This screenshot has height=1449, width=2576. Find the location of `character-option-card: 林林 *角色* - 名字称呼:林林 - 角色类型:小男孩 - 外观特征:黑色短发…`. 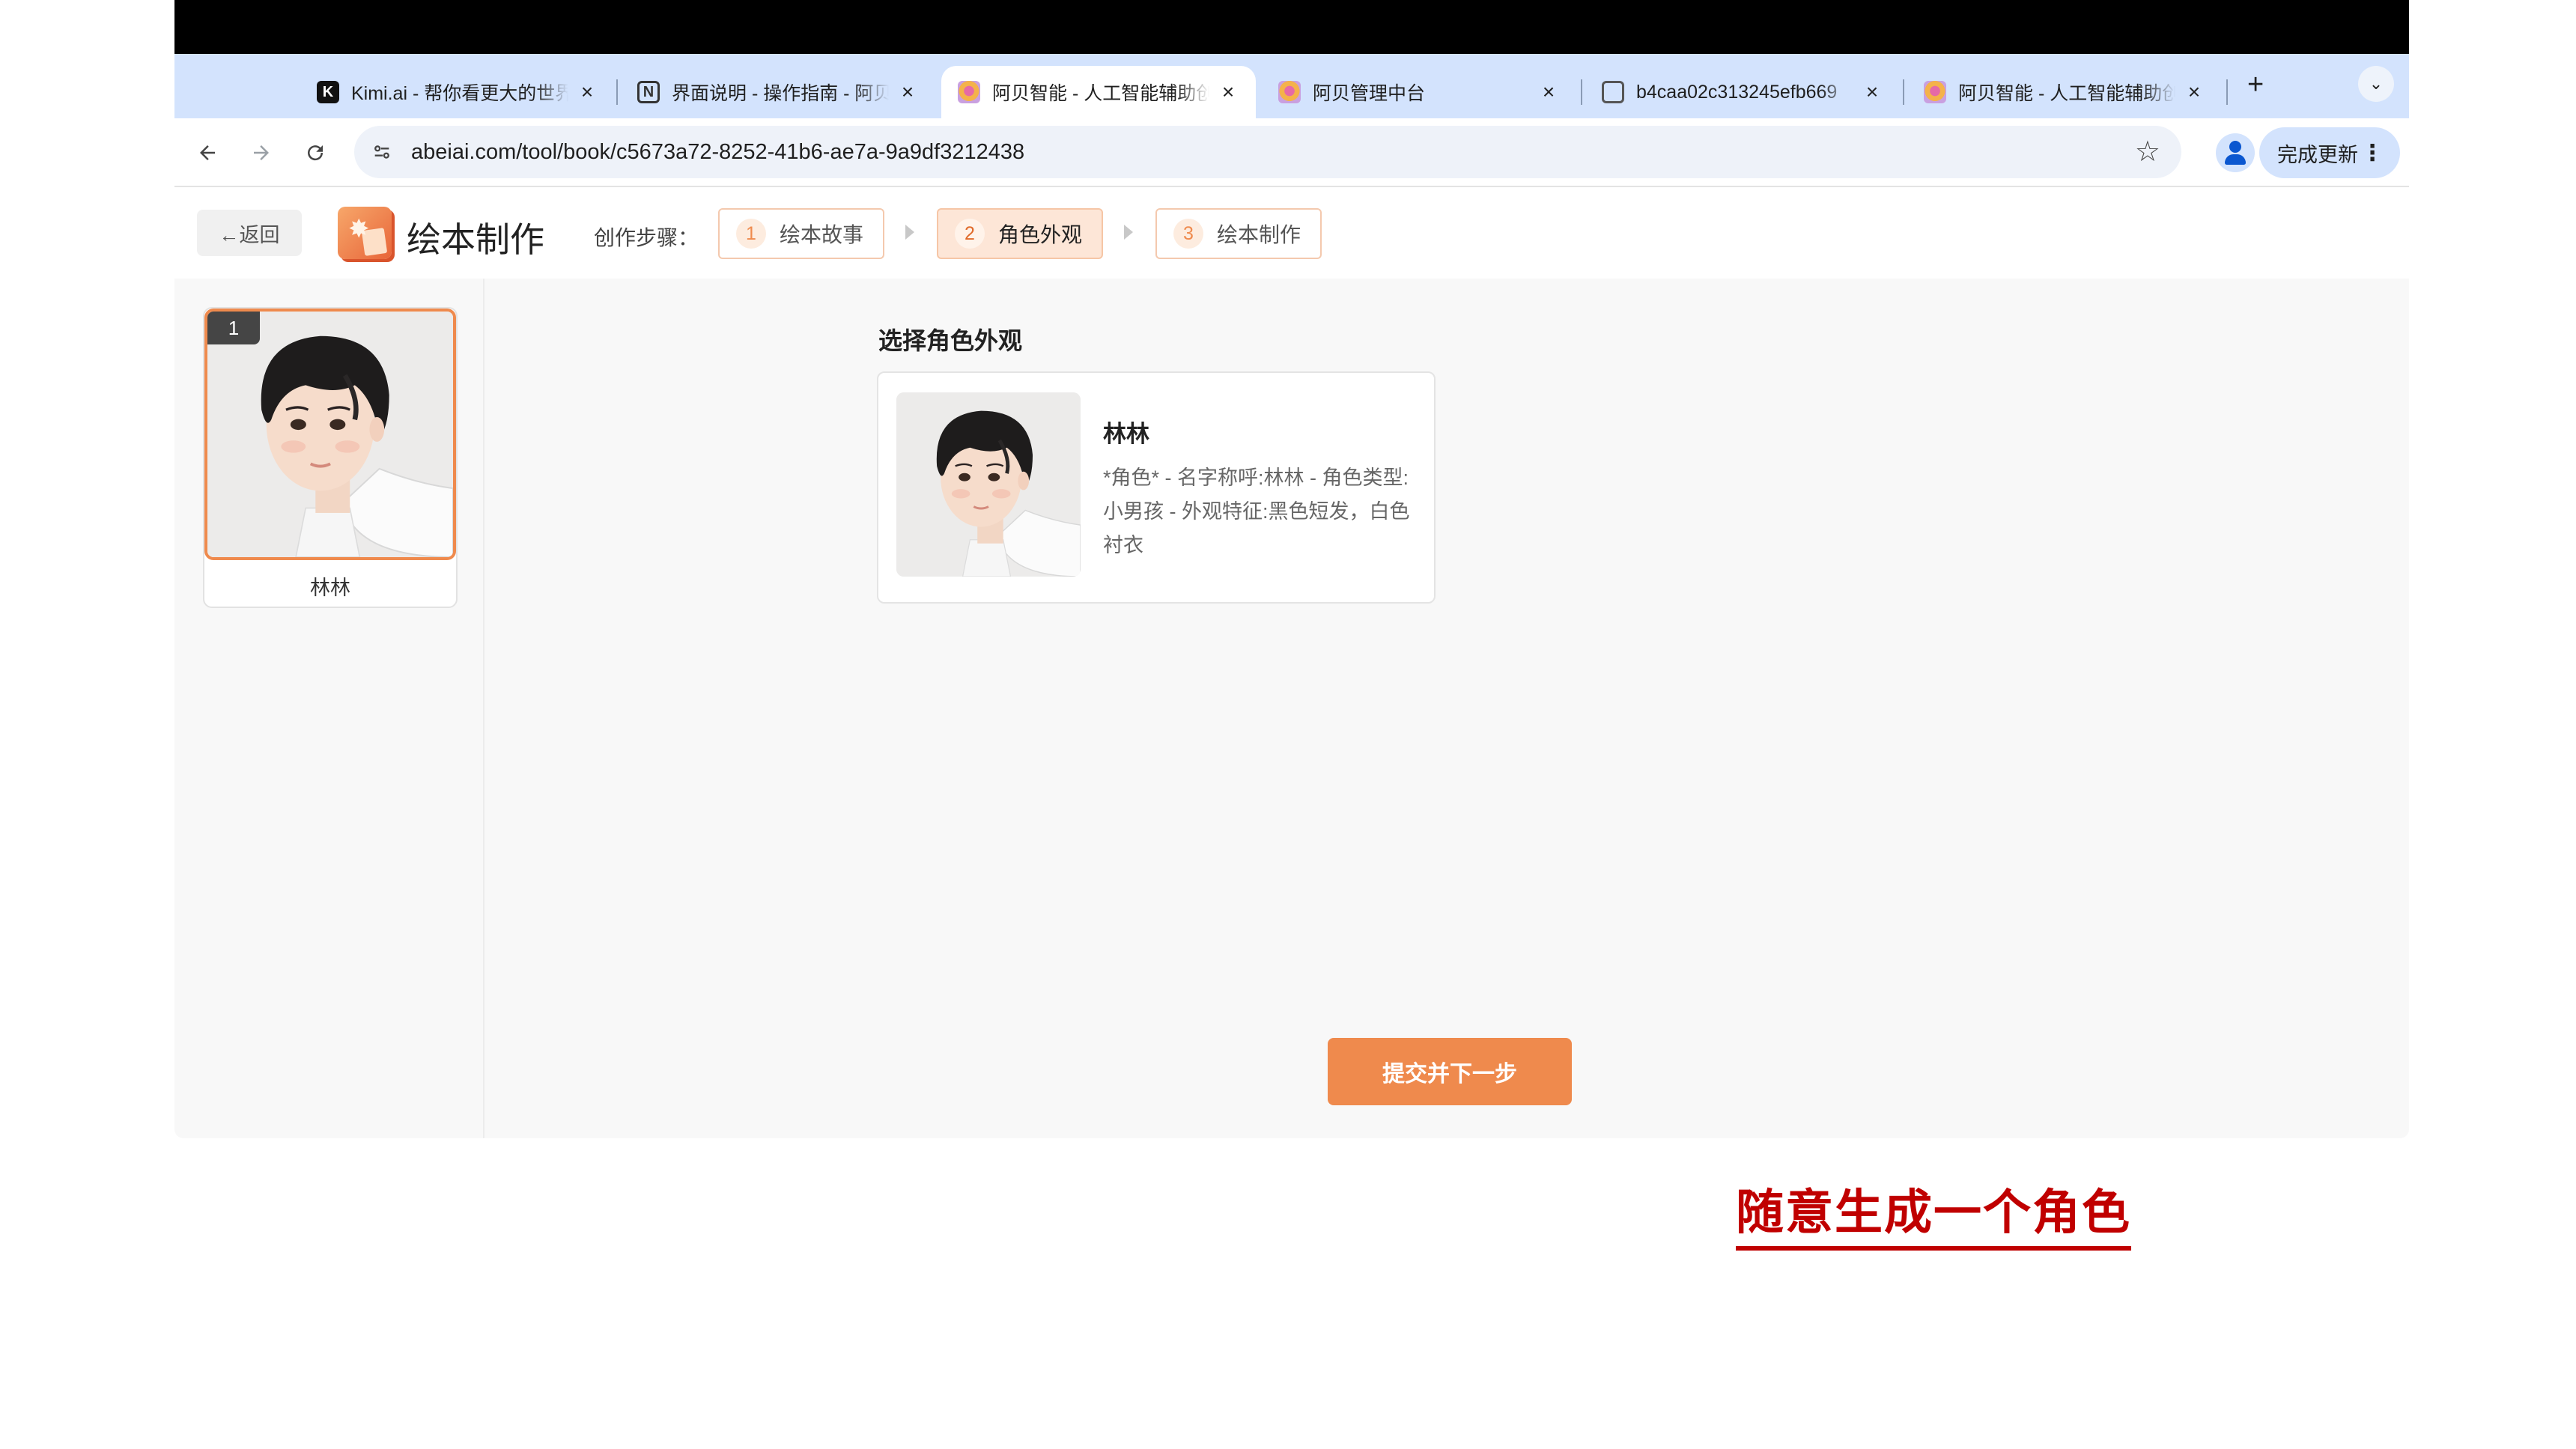

character-option-card: 林林 *角色* - 名字称呼:林林 - 角色类型:小男孩 - 外观特征:黑色短发… is located at coordinates (1156, 487).